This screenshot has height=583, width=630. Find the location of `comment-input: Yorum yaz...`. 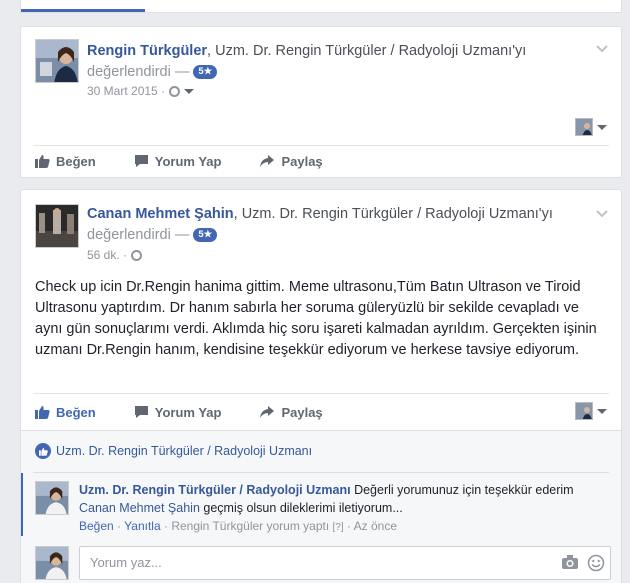

comment-input: Yorum yaz... is located at coordinates (345, 563).